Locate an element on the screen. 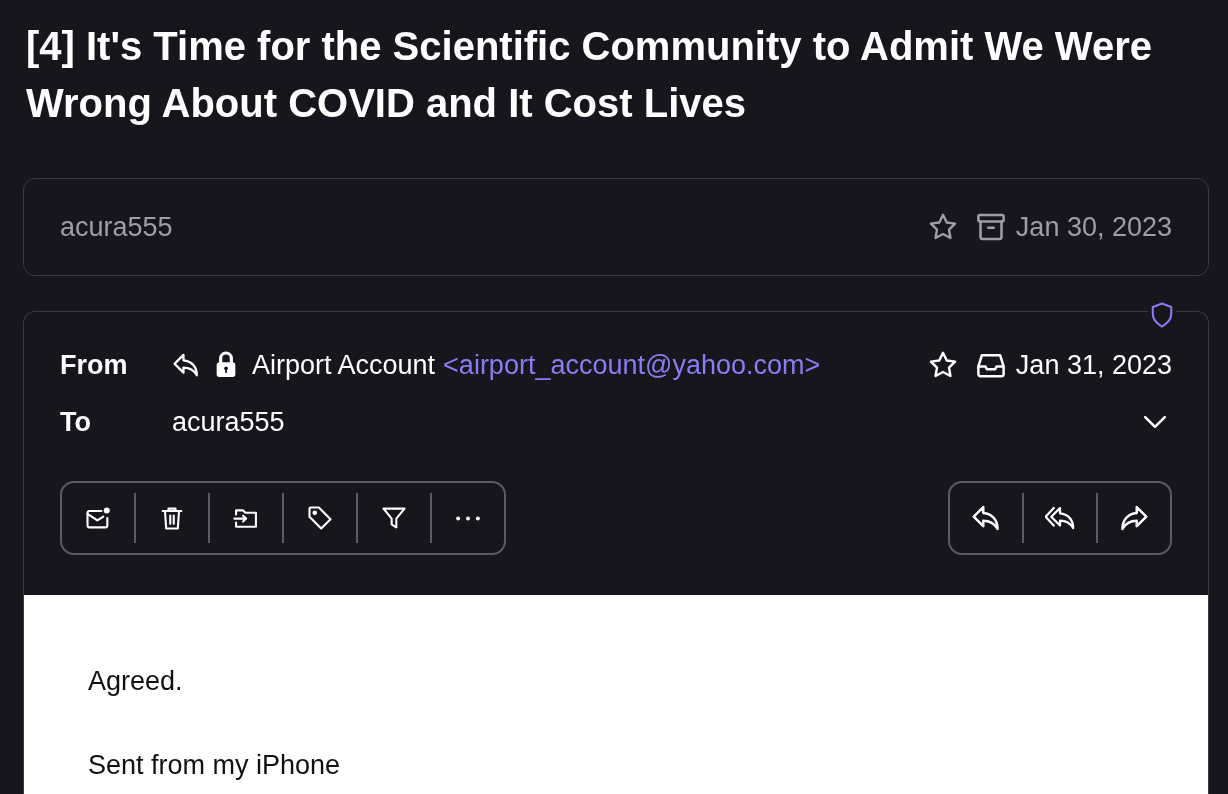 Image resolution: width=1228 pixels, height=794 pixels. body-text: Agreed. is located at coordinates (136, 681).